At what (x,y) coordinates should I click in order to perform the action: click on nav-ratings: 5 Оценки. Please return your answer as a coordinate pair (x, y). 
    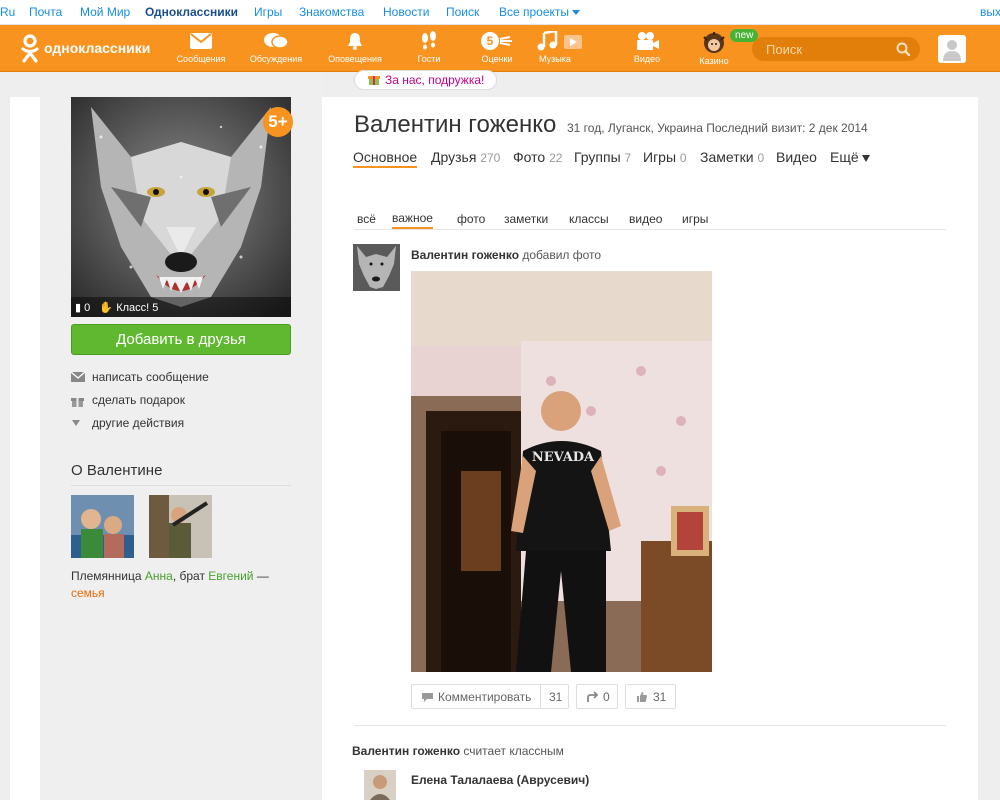
    Looking at the image, I should click on (497, 49).